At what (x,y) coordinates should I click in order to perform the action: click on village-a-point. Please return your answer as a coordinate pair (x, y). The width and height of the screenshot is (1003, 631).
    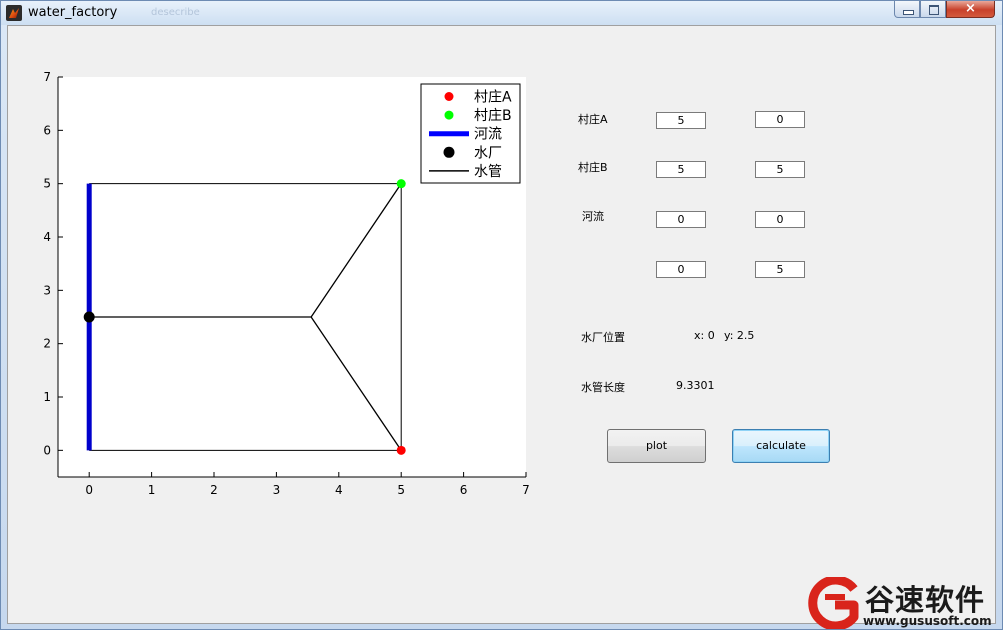
    Looking at the image, I should click on (401, 450).